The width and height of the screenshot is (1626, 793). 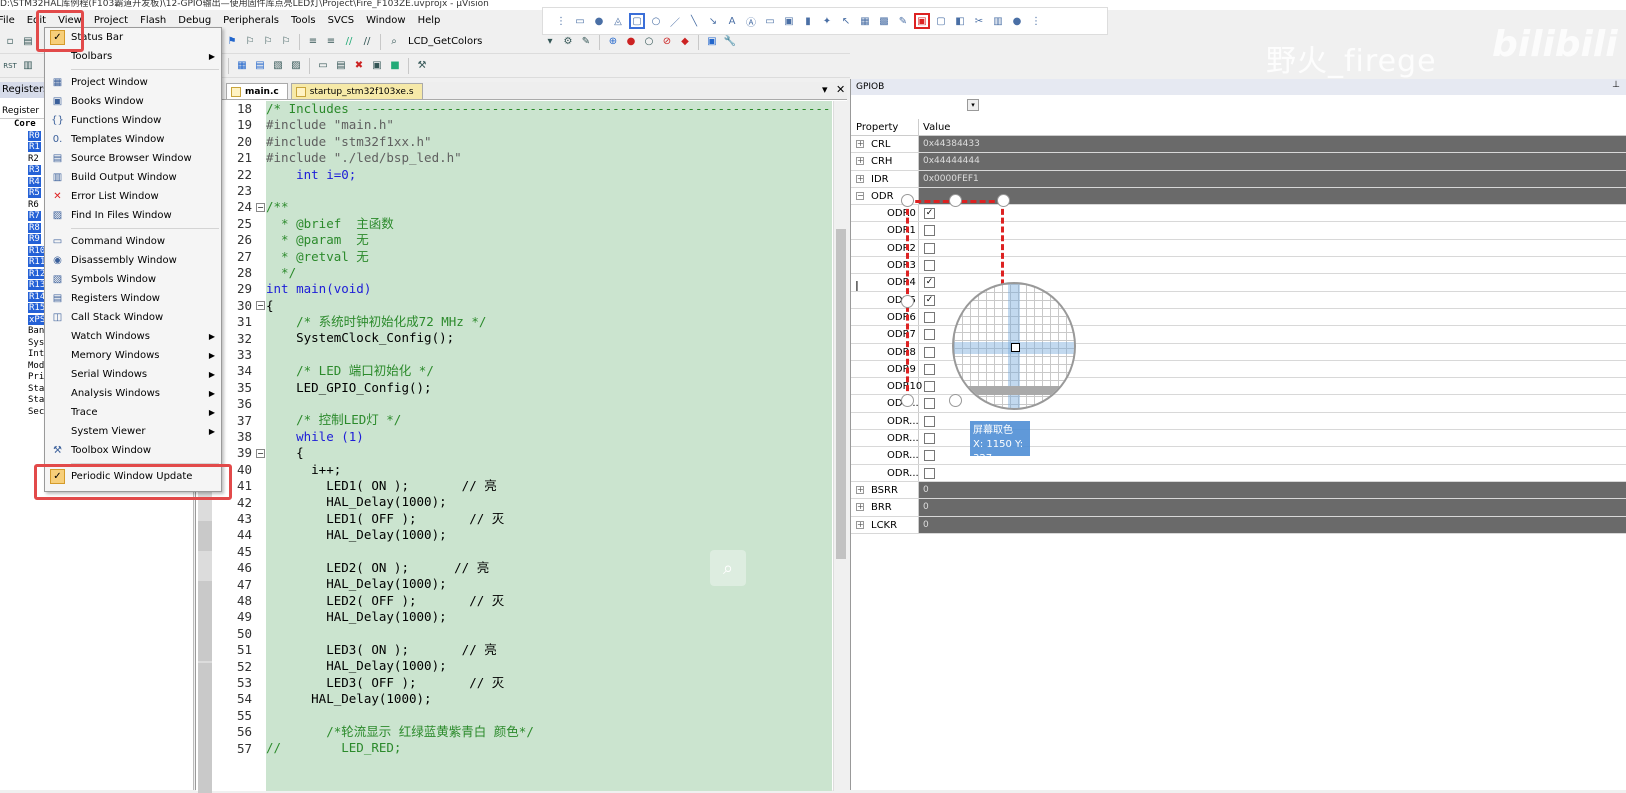 What do you see at coordinates (549, 486) in the screenshot?
I see `code-line: LED1( ON ); // 亮` at bounding box center [549, 486].